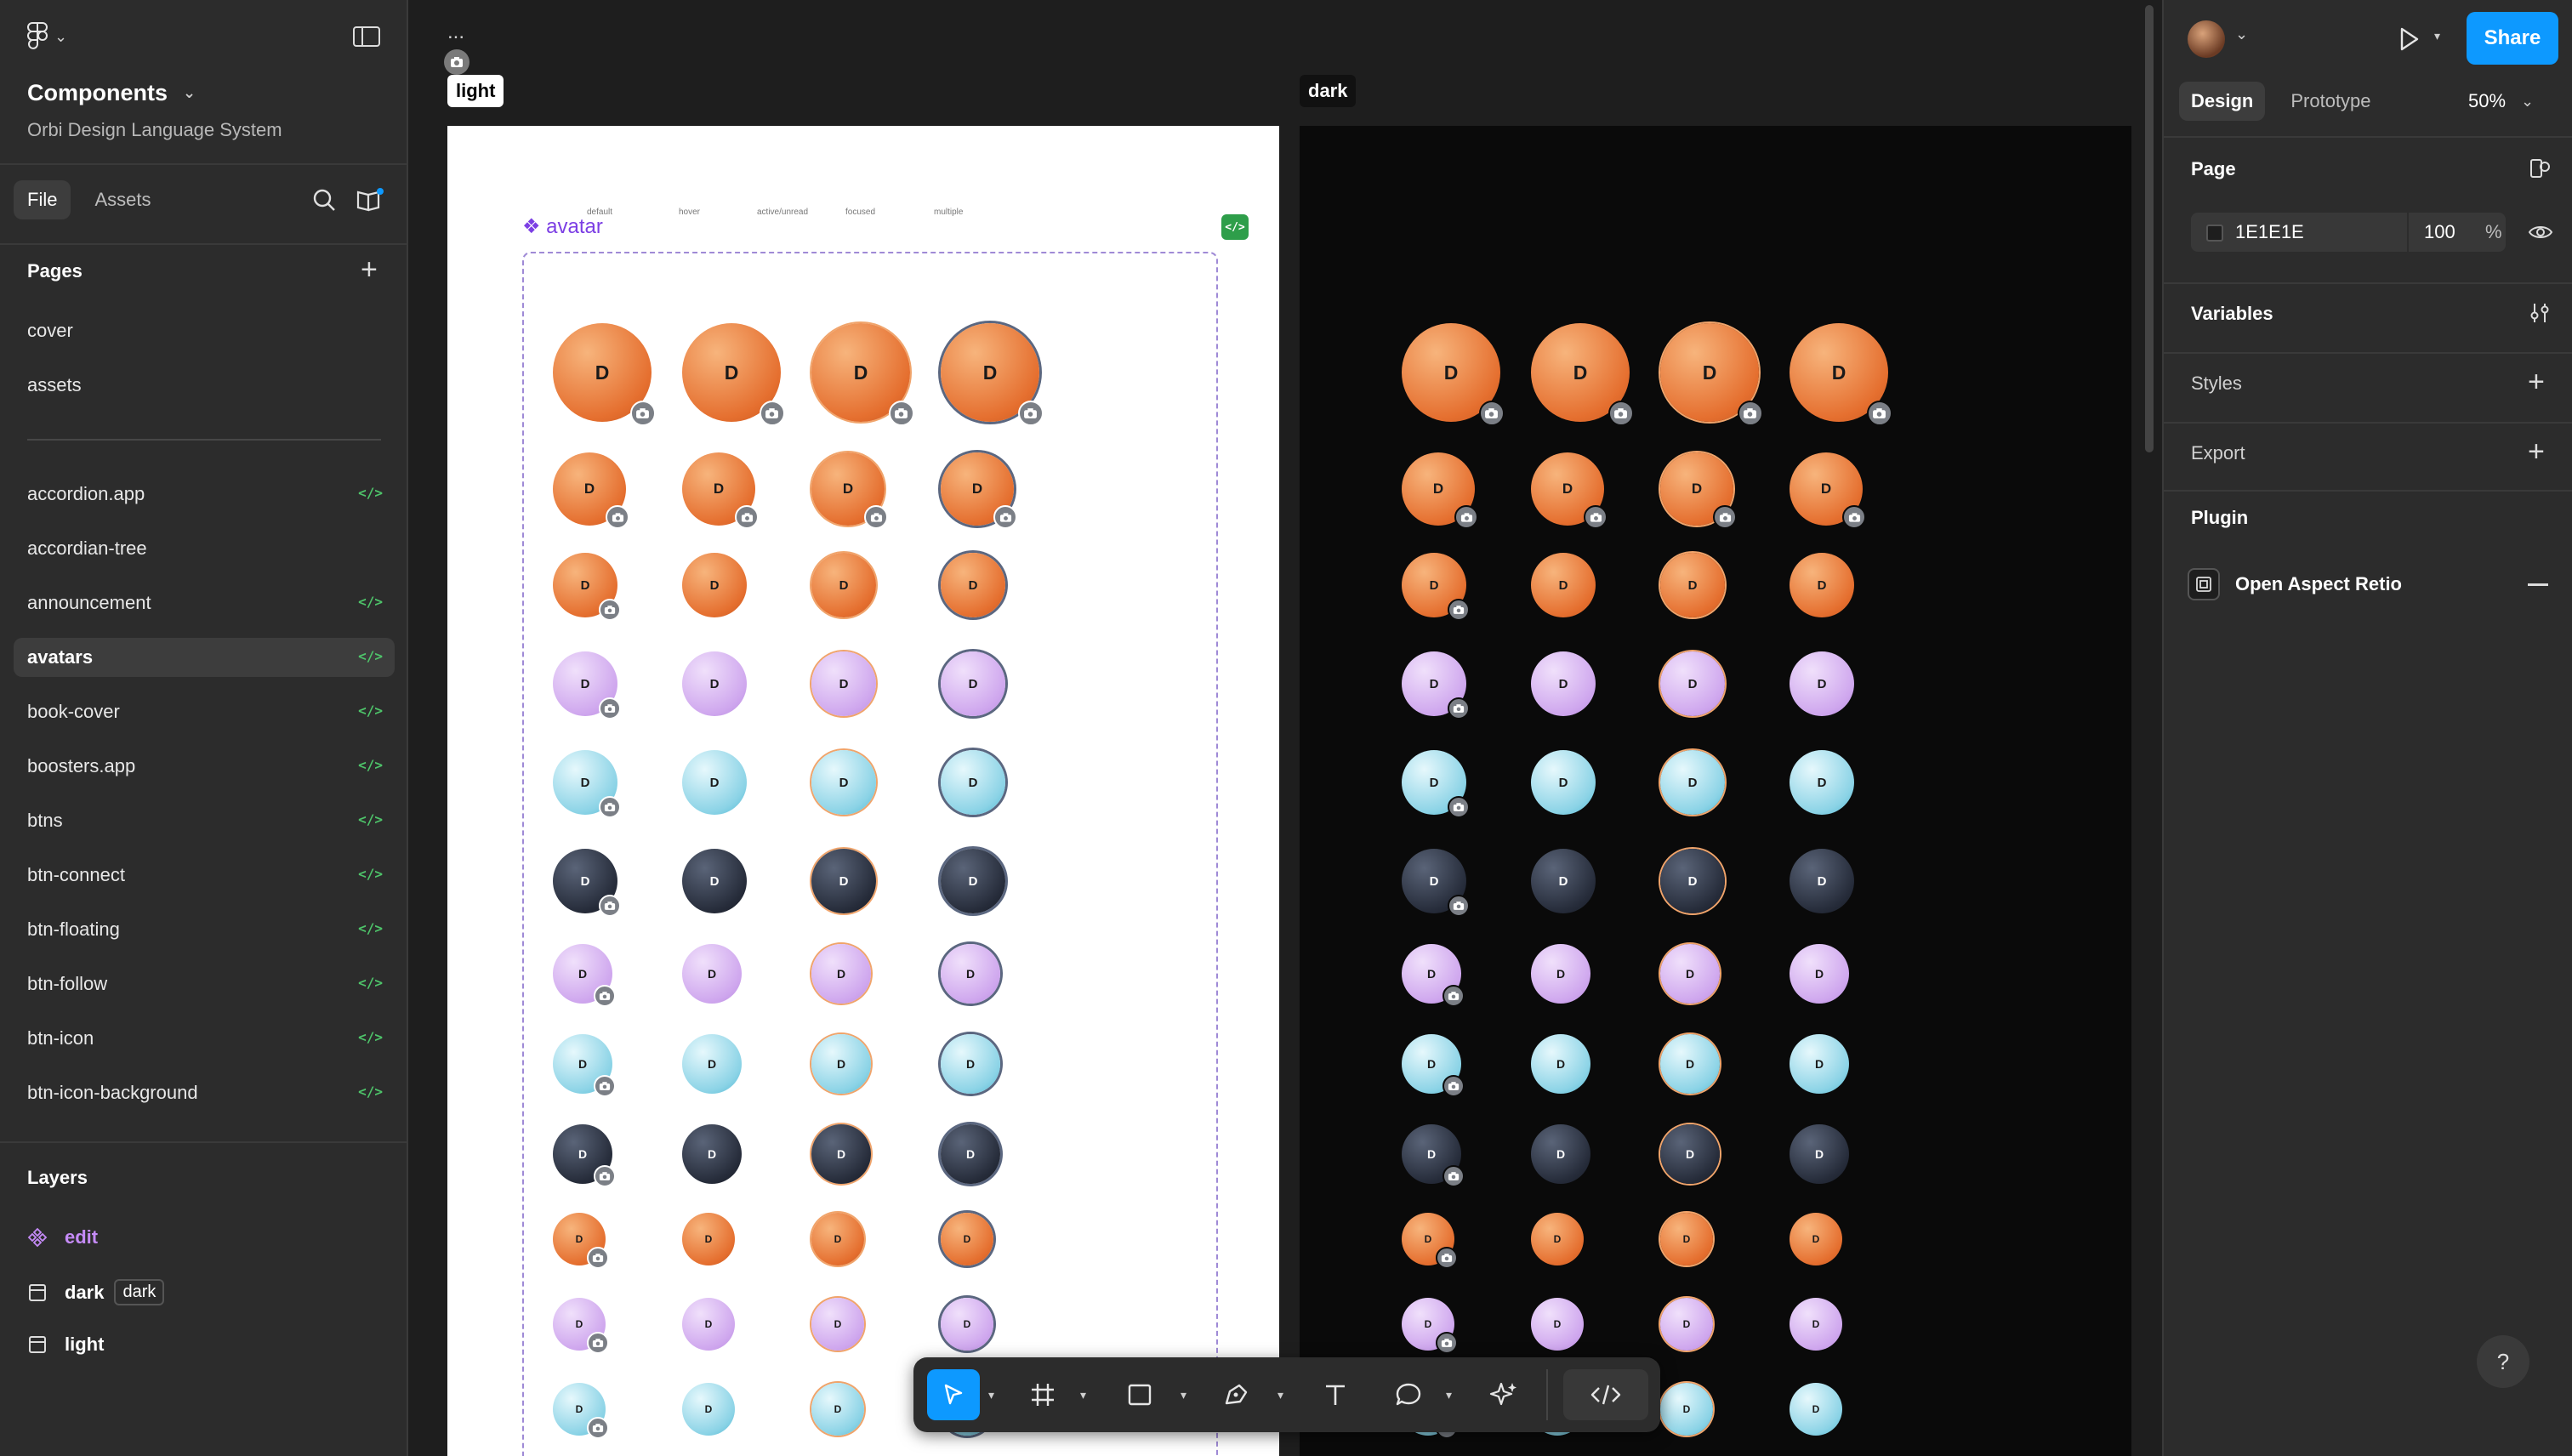 Image resolution: width=2572 pixels, height=1456 pixels. Describe the element at coordinates (2241, 34) in the screenshot. I see `chevron-down-icon: ⌄` at that location.